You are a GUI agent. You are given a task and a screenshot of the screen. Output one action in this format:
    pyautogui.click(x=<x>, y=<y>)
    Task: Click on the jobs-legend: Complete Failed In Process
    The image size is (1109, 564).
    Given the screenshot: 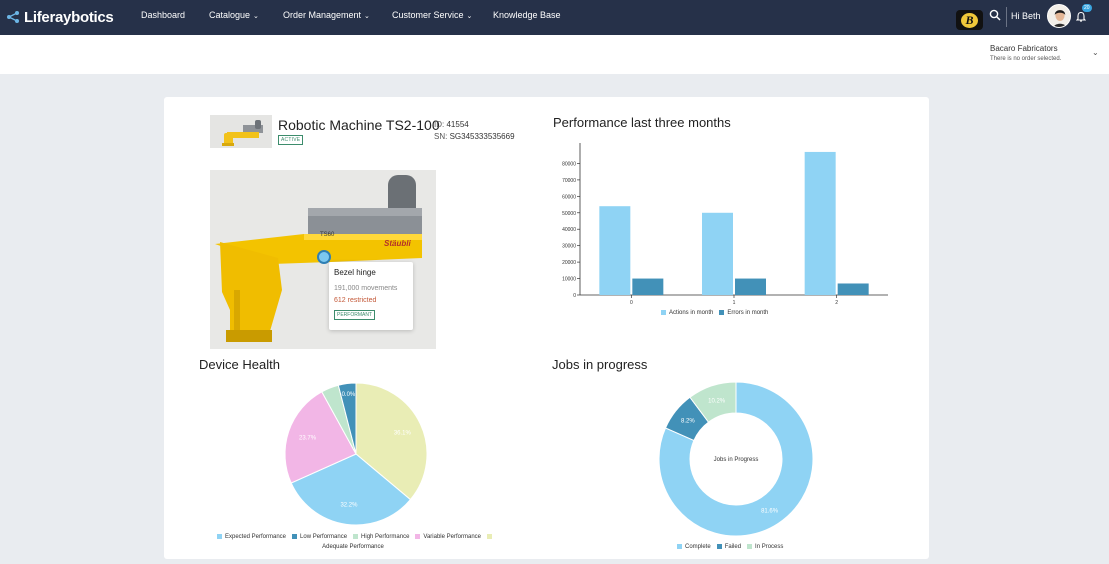 What is the action you would take?
    pyautogui.click(x=733, y=547)
    